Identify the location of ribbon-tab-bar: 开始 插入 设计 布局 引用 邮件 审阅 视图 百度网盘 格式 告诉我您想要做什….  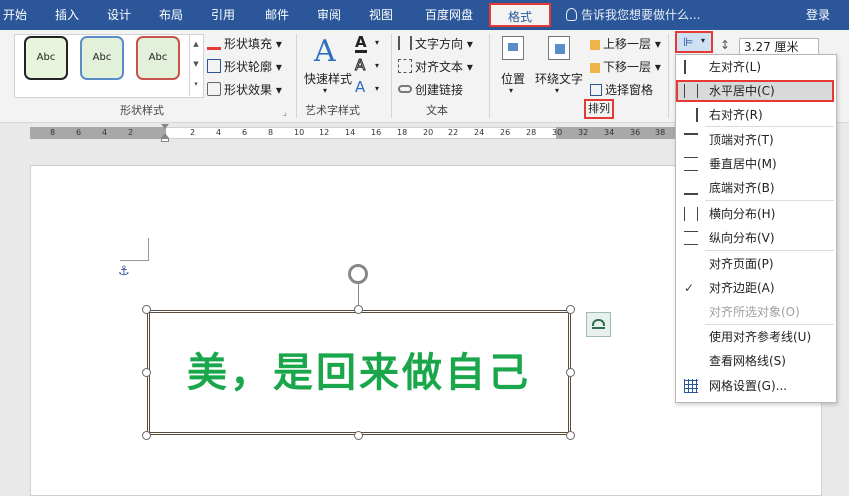
(424, 15).